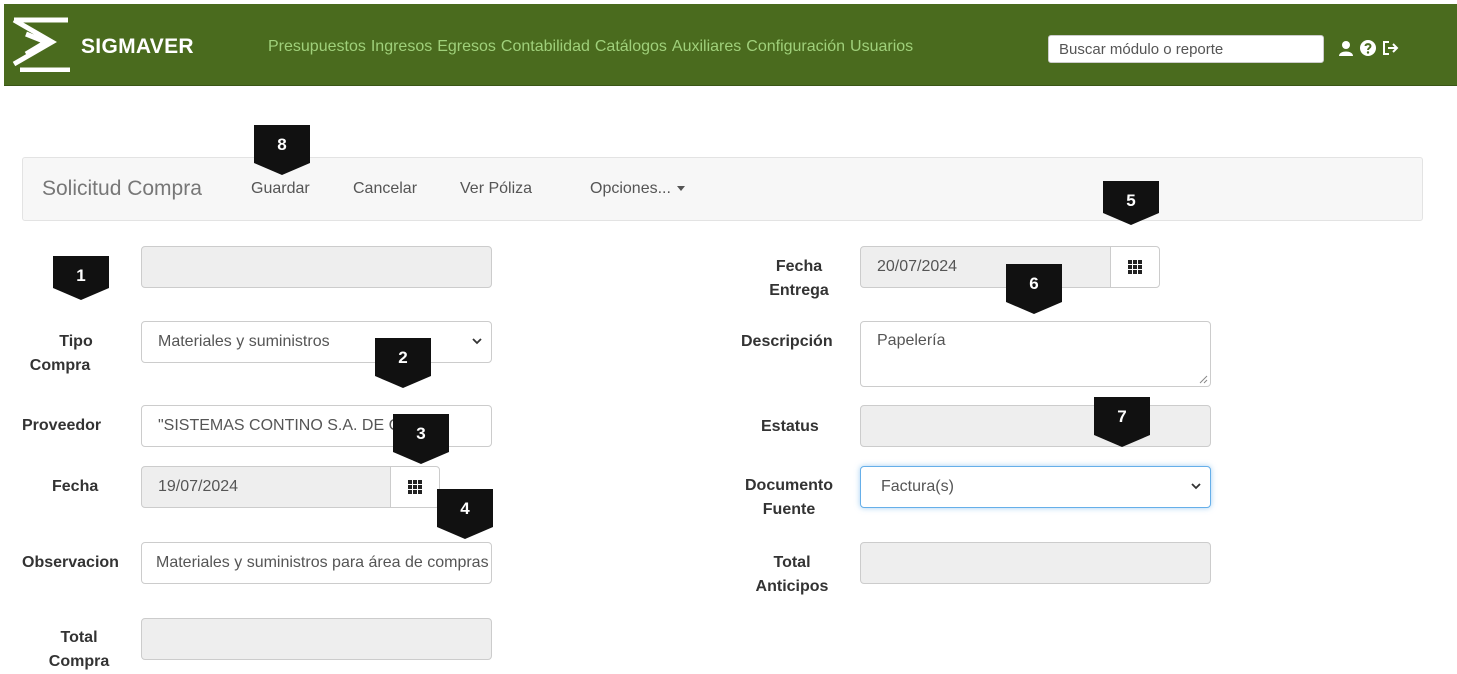  I want to click on logout-icon, so click(1391, 48).